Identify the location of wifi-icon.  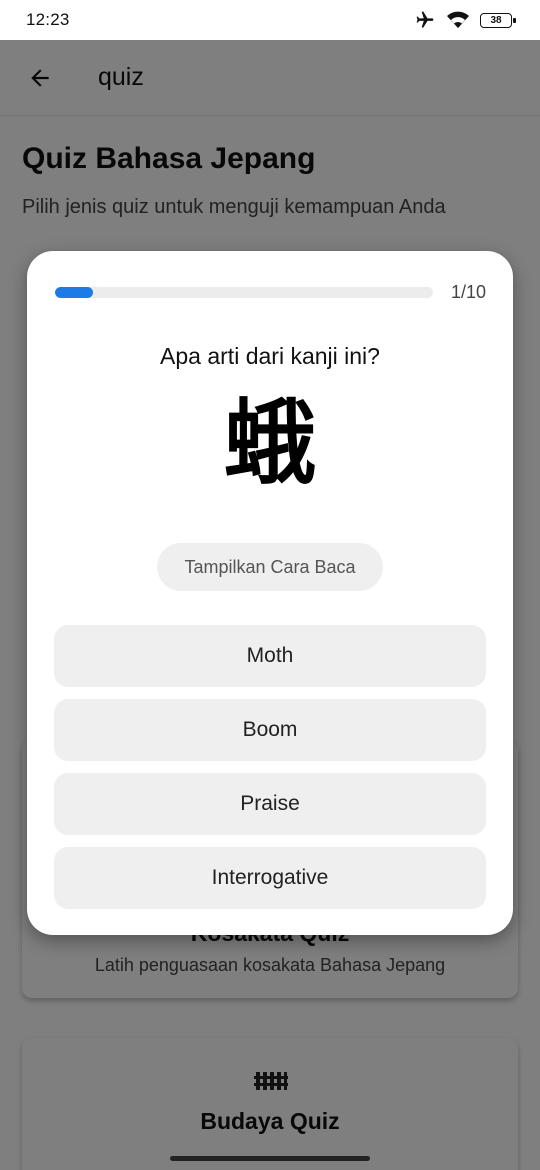
(458, 19).